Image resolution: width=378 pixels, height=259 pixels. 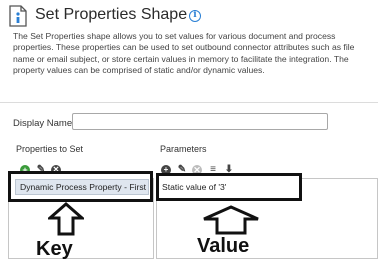 What do you see at coordinates (189, 102) in the screenshot?
I see `divider` at bounding box center [189, 102].